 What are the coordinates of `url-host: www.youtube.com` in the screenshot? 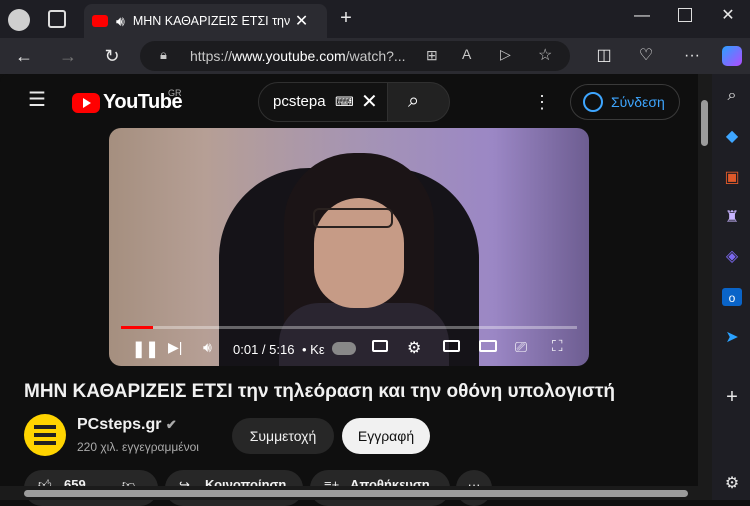 It's located at (289, 56).